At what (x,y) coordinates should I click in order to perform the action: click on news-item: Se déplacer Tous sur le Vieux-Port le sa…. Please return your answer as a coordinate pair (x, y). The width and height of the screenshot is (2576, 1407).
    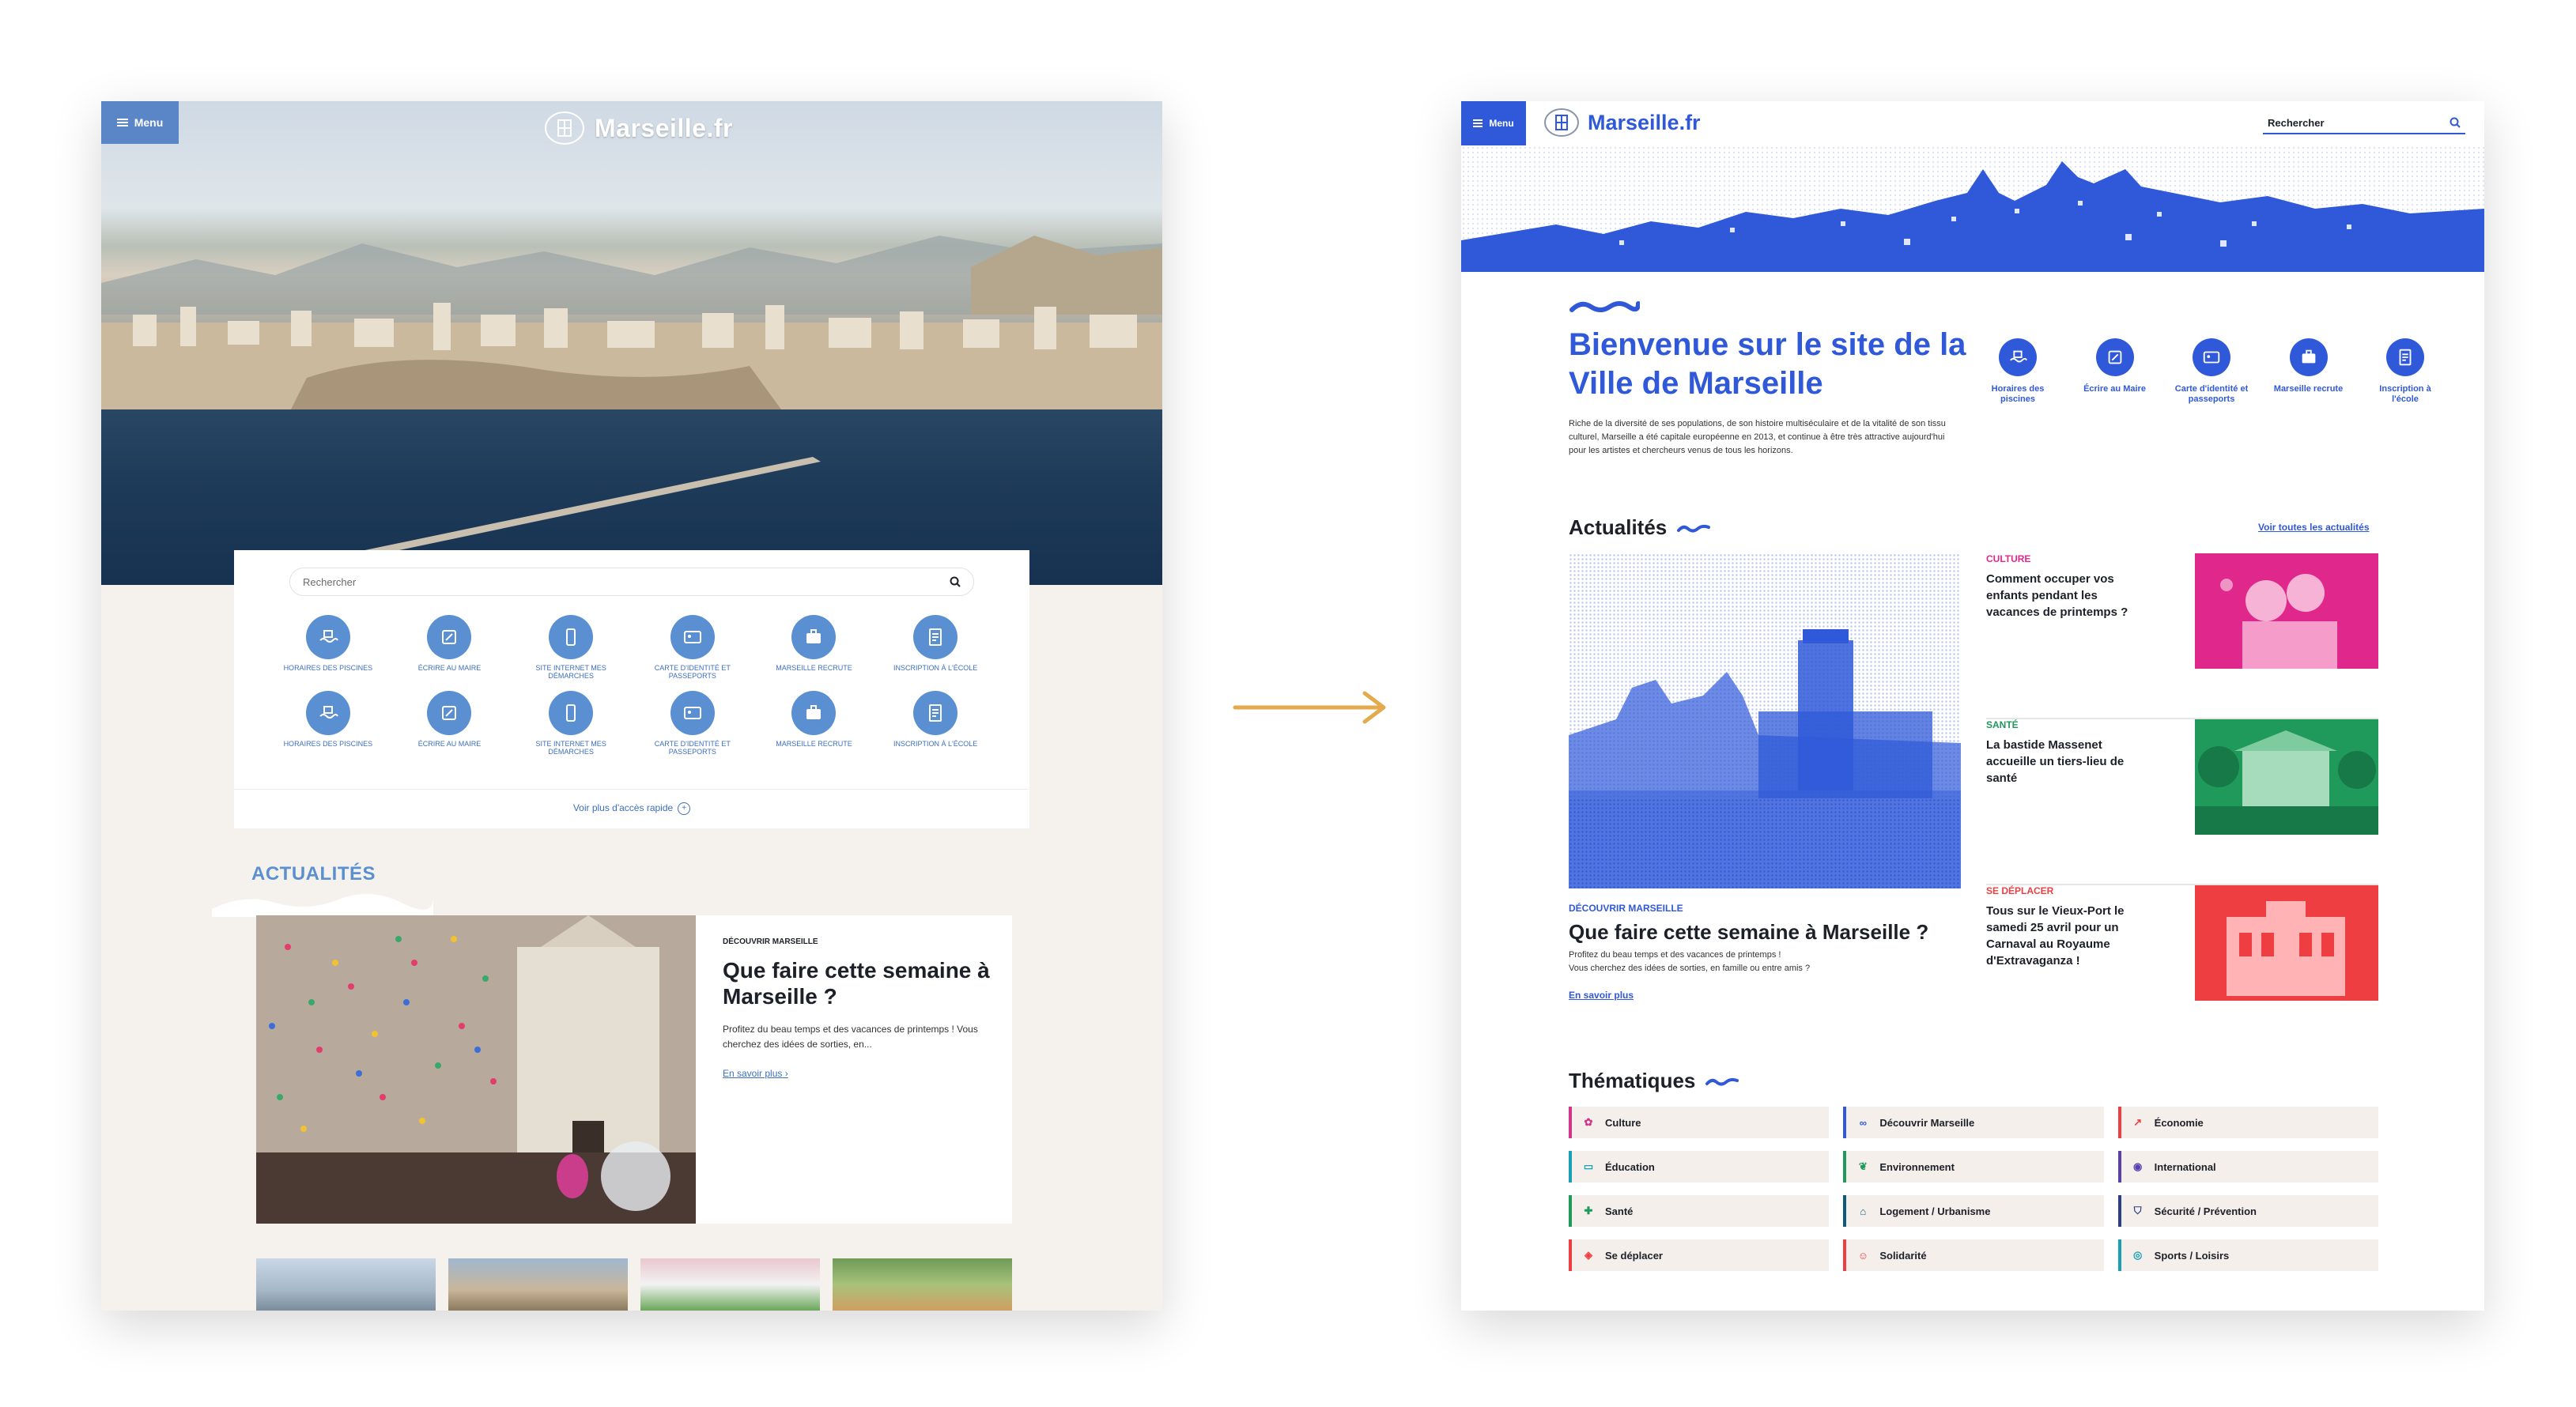
    Looking at the image, I should click on (2182, 968).